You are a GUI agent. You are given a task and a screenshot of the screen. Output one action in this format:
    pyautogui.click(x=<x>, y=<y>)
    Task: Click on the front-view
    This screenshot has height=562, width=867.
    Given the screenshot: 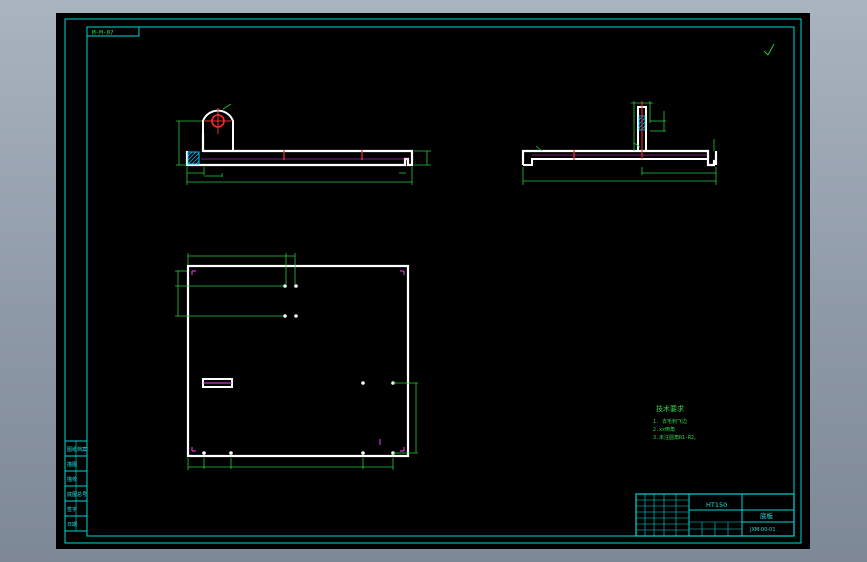 What is the action you would take?
    pyautogui.click(x=303, y=144)
    